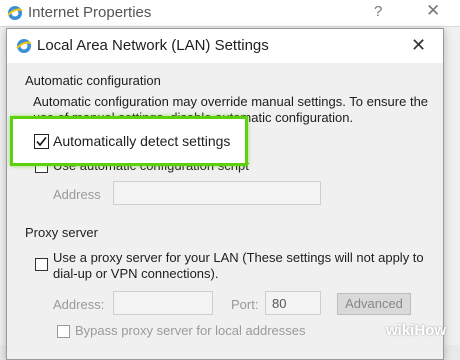 This screenshot has width=460, height=360. I want to click on proxy-server-label: Proxy server, so click(61, 232).